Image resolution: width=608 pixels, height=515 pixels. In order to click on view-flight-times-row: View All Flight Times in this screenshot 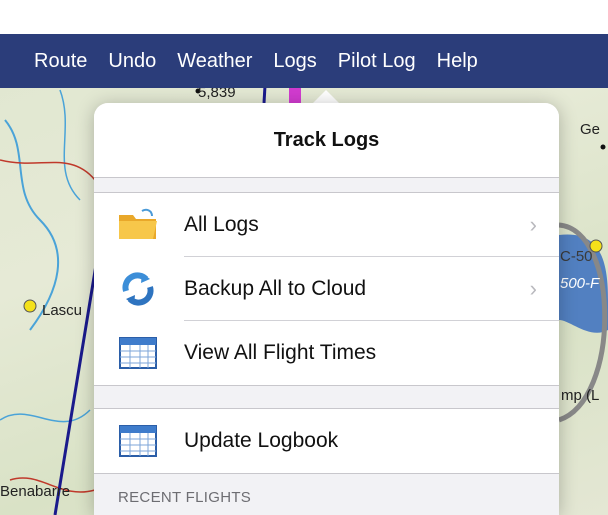, I will do `click(326, 353)`.